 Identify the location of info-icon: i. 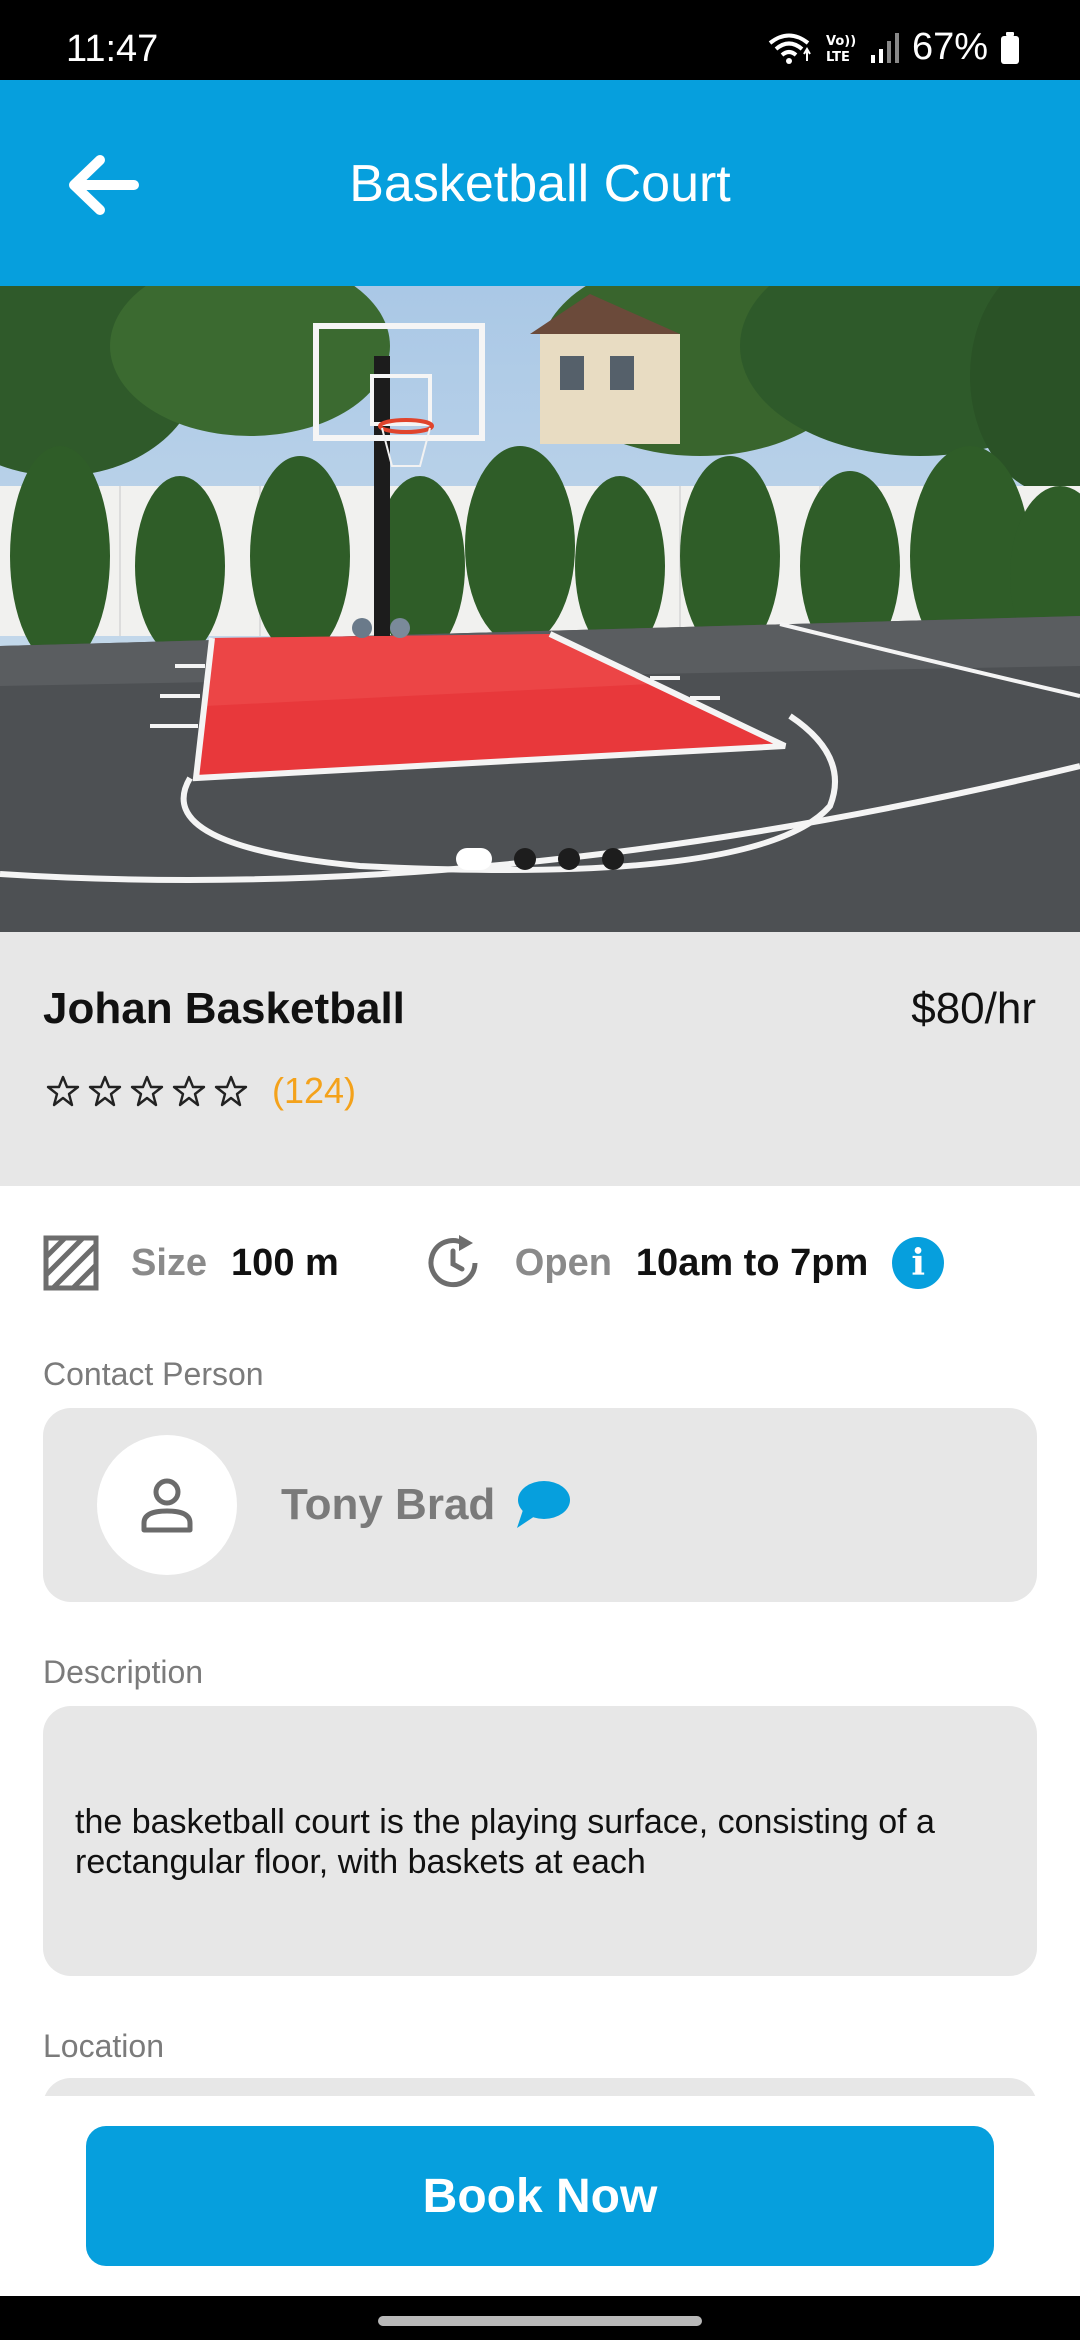
(918, 1263).